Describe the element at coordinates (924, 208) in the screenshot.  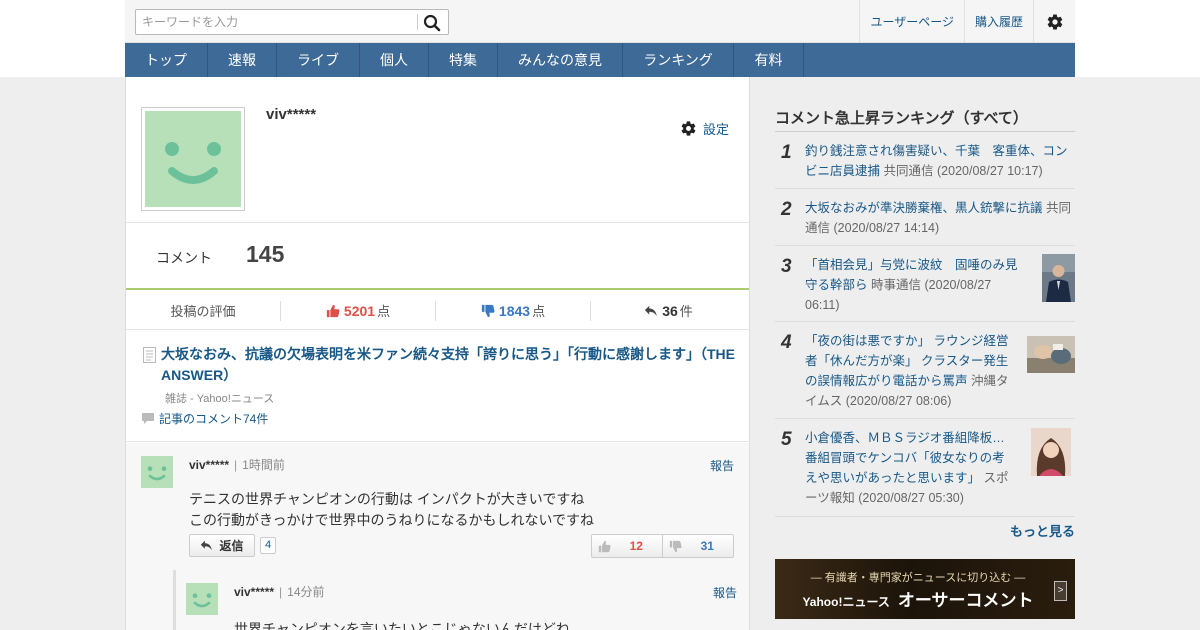
I see `ranking-title-link: 大坂なおみが準決勝棄権、黒人銃撃に抗議` at that location.